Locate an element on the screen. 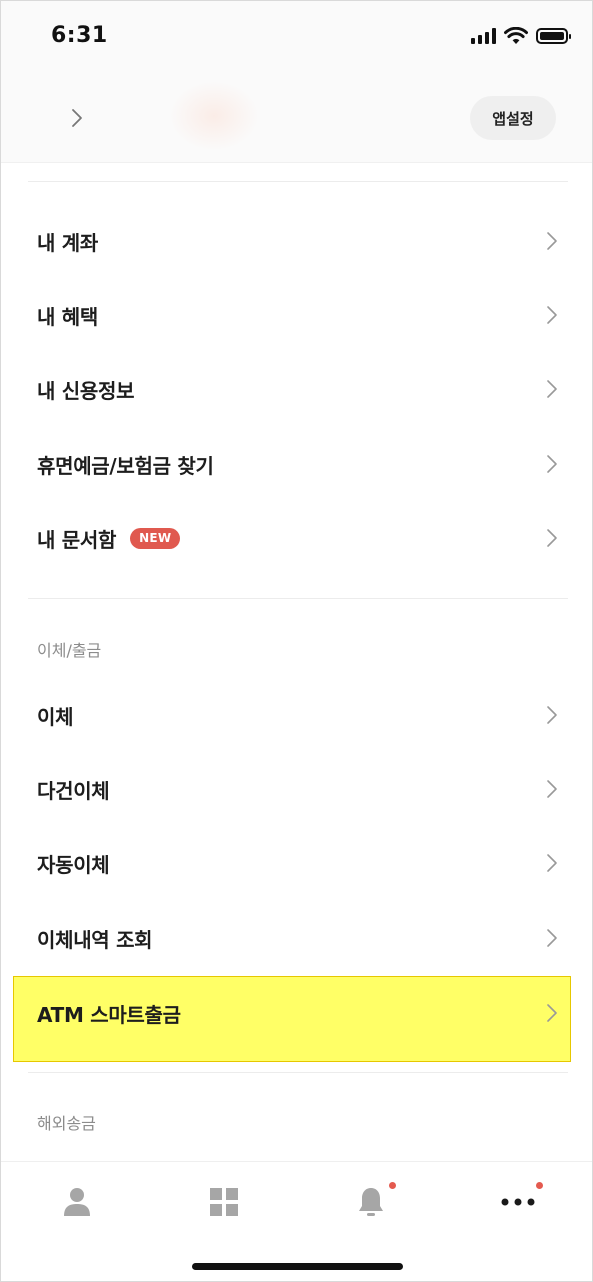 The image size is (593, 1282). new-badge: NEW is located at coordinates (155, 538).